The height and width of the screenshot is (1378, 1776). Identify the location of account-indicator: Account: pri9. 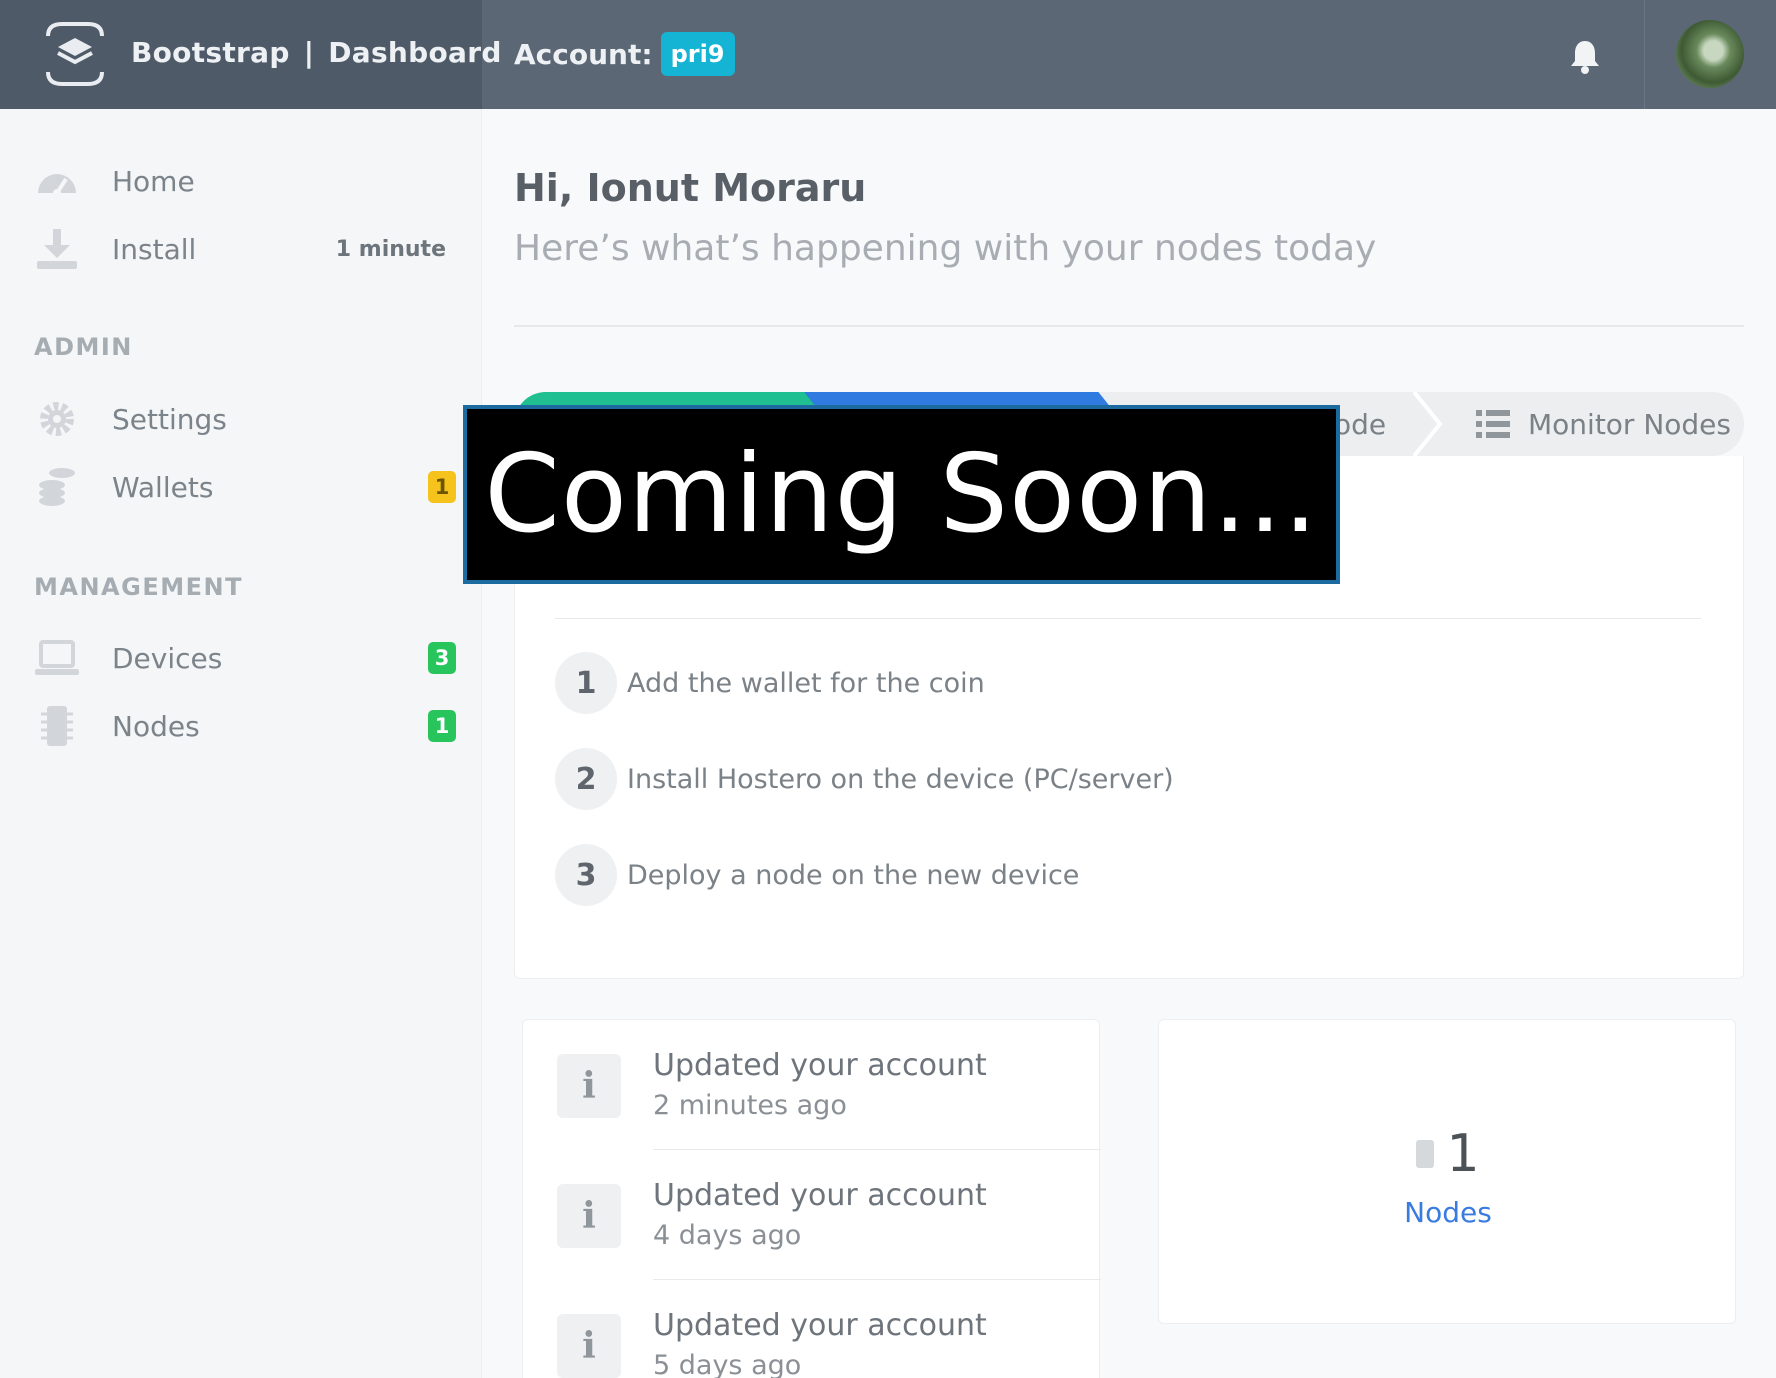
(624, 54).